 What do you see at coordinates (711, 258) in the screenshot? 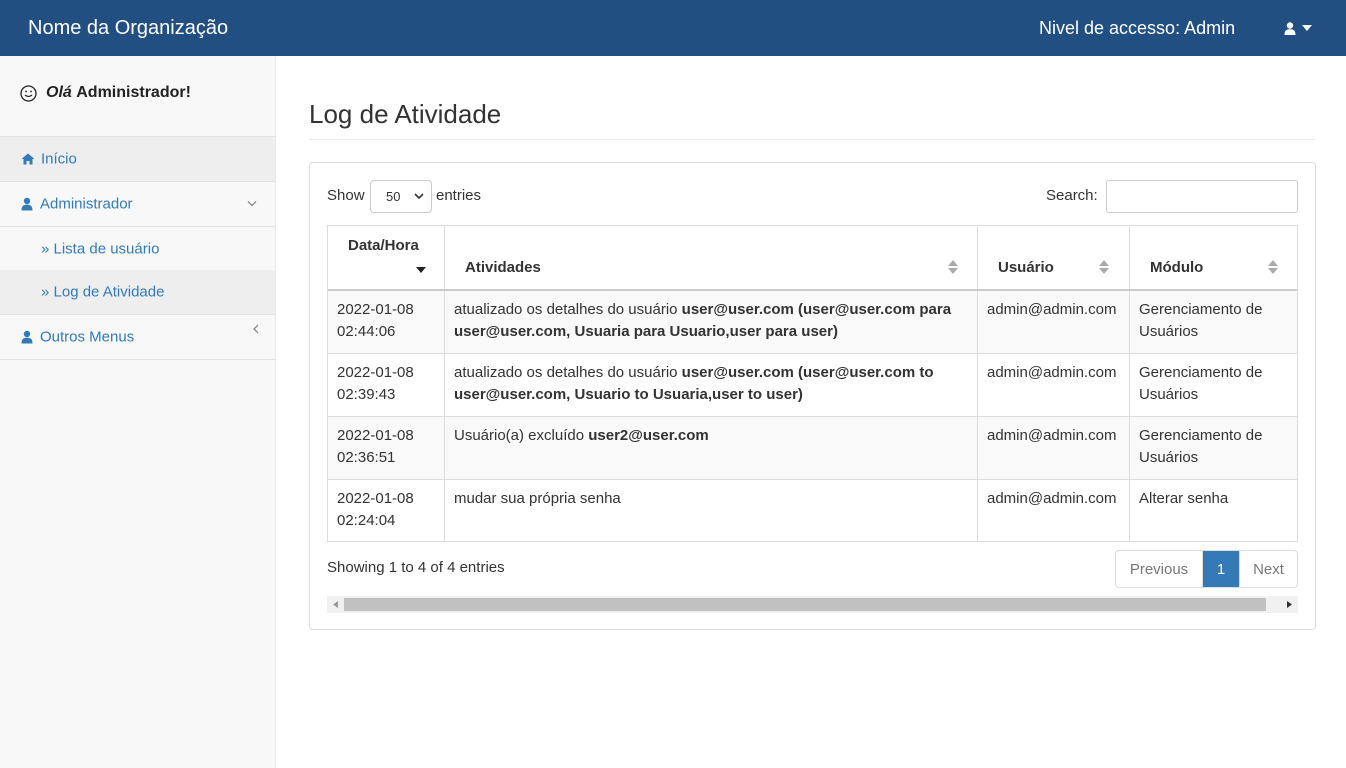
I see `column-header-atividades: Atividades` at bounding box center [711, 258].